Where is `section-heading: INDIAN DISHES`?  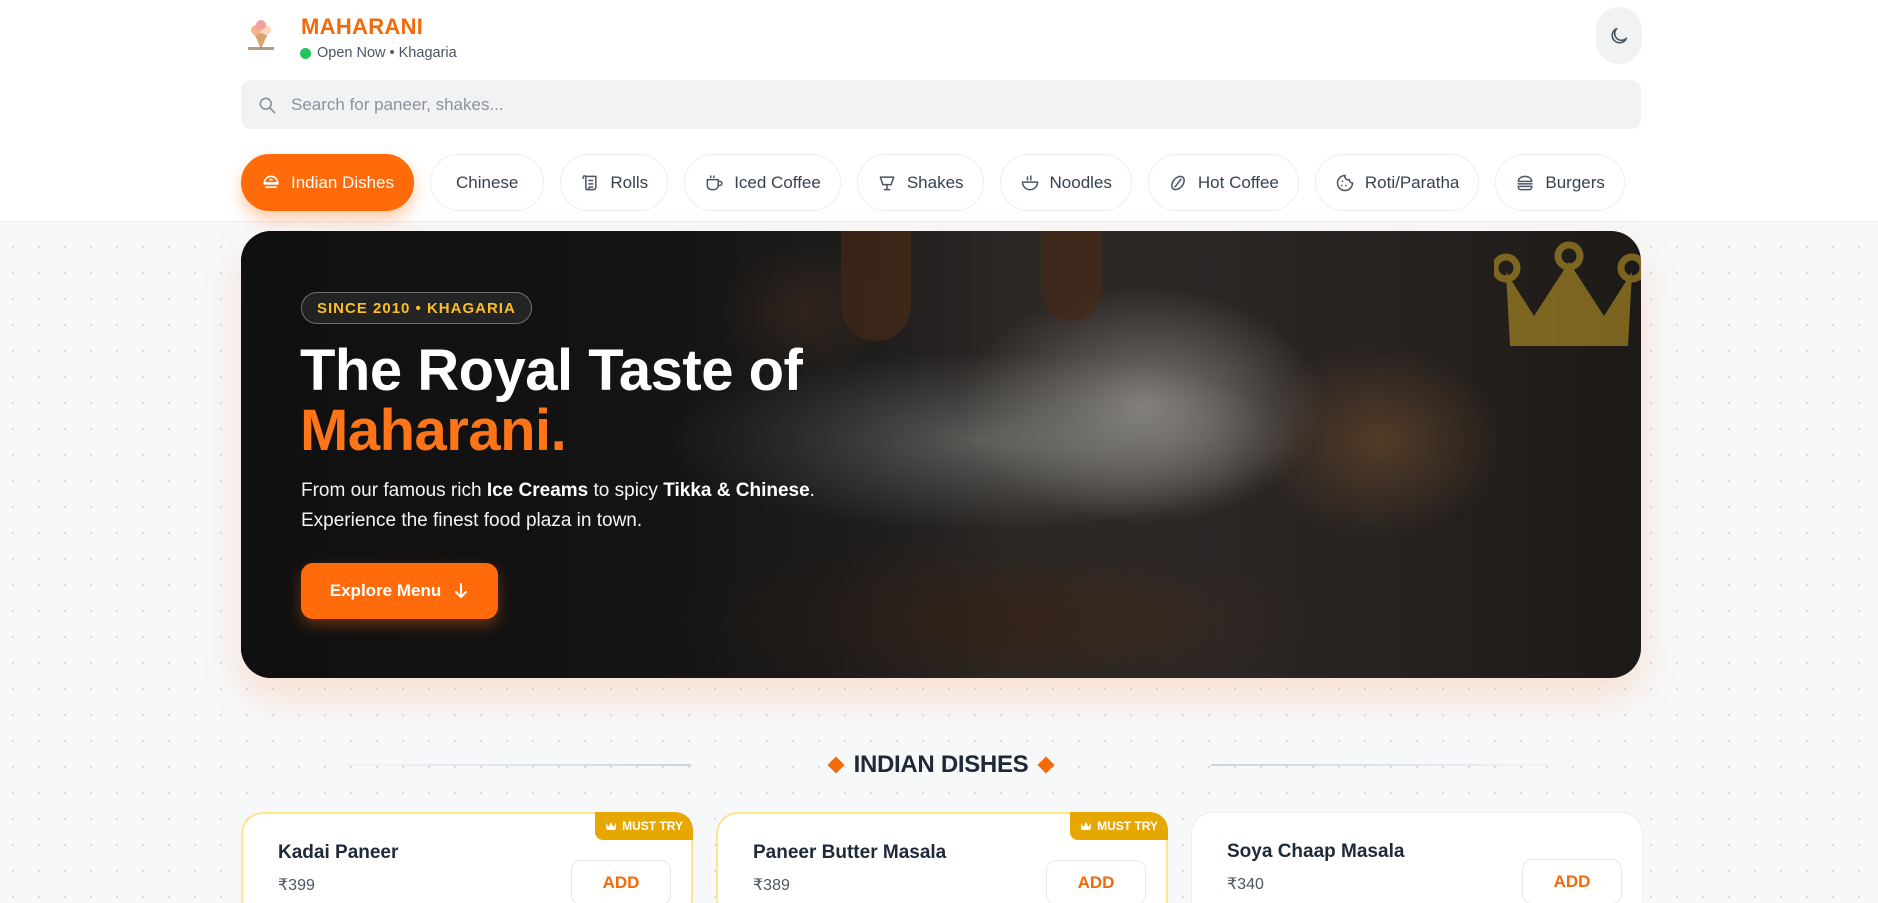
section-heading: INDIAN DISHES is located at coordinates (941, 765).